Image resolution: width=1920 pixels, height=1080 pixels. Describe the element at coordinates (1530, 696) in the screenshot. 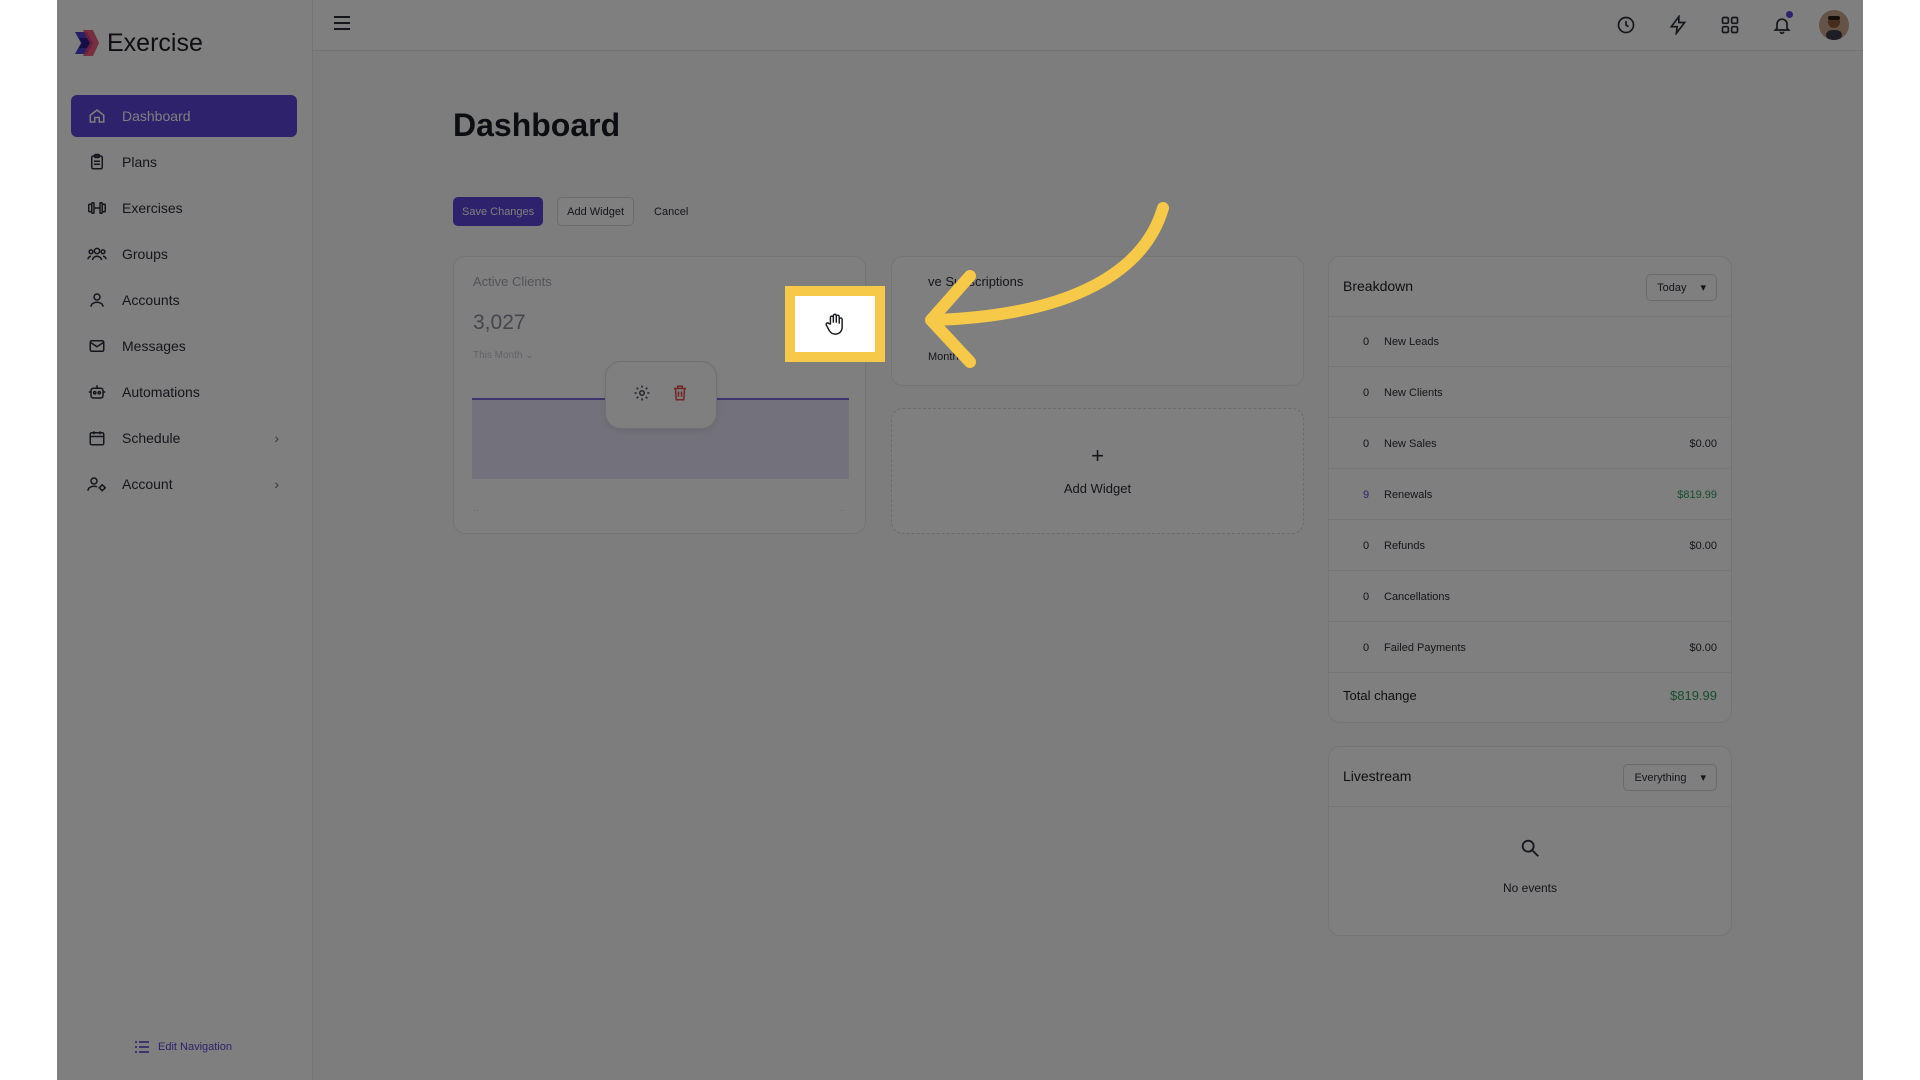

I see `breakdown-total: Total change $819.99` at that location.